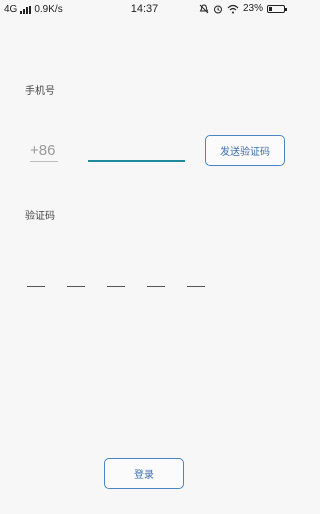 This screenshot has width=320, height=514. What do you see at coordinates (217, 9) in the screenshot?
I see `alarm-icon` at bounding box center [217, 9].